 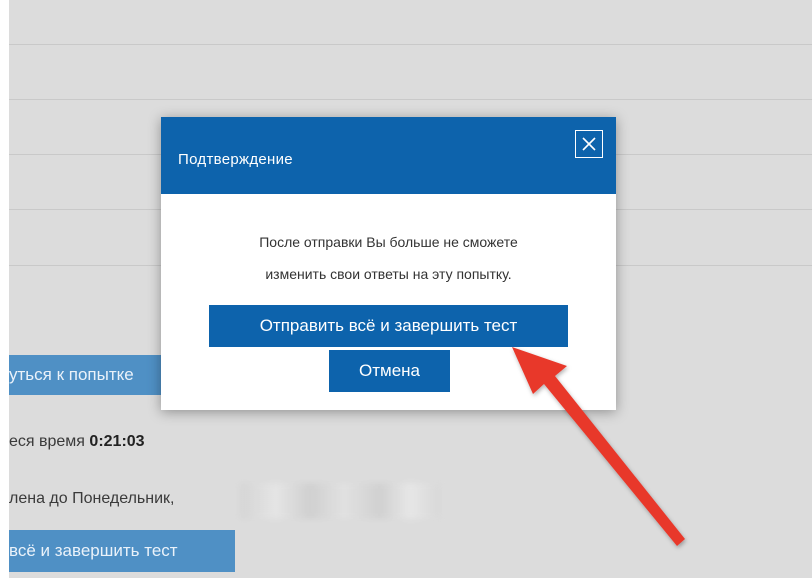 I want to click on return-to-attempt-button: уться к попытке, so click(x=85, y=375).